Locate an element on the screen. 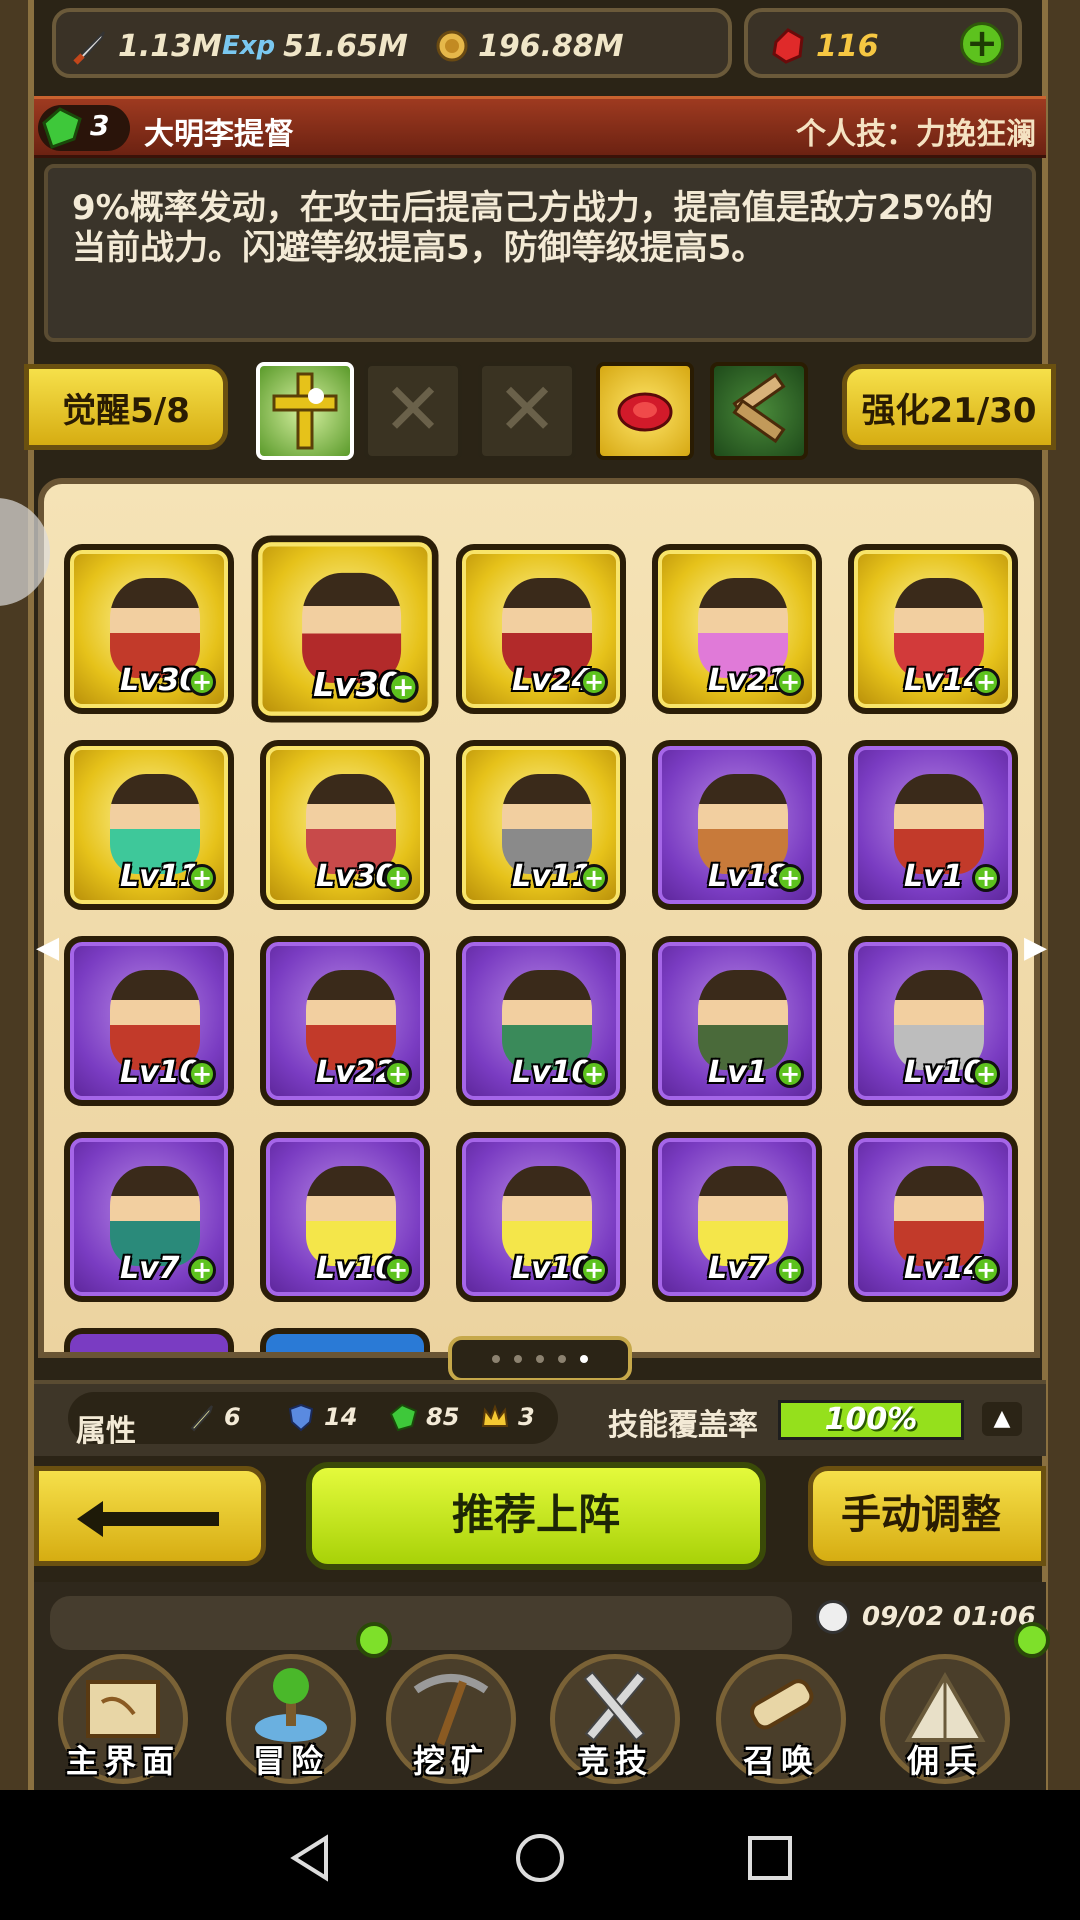  gem-bar: 116 + is located at coordinates (883, 43).